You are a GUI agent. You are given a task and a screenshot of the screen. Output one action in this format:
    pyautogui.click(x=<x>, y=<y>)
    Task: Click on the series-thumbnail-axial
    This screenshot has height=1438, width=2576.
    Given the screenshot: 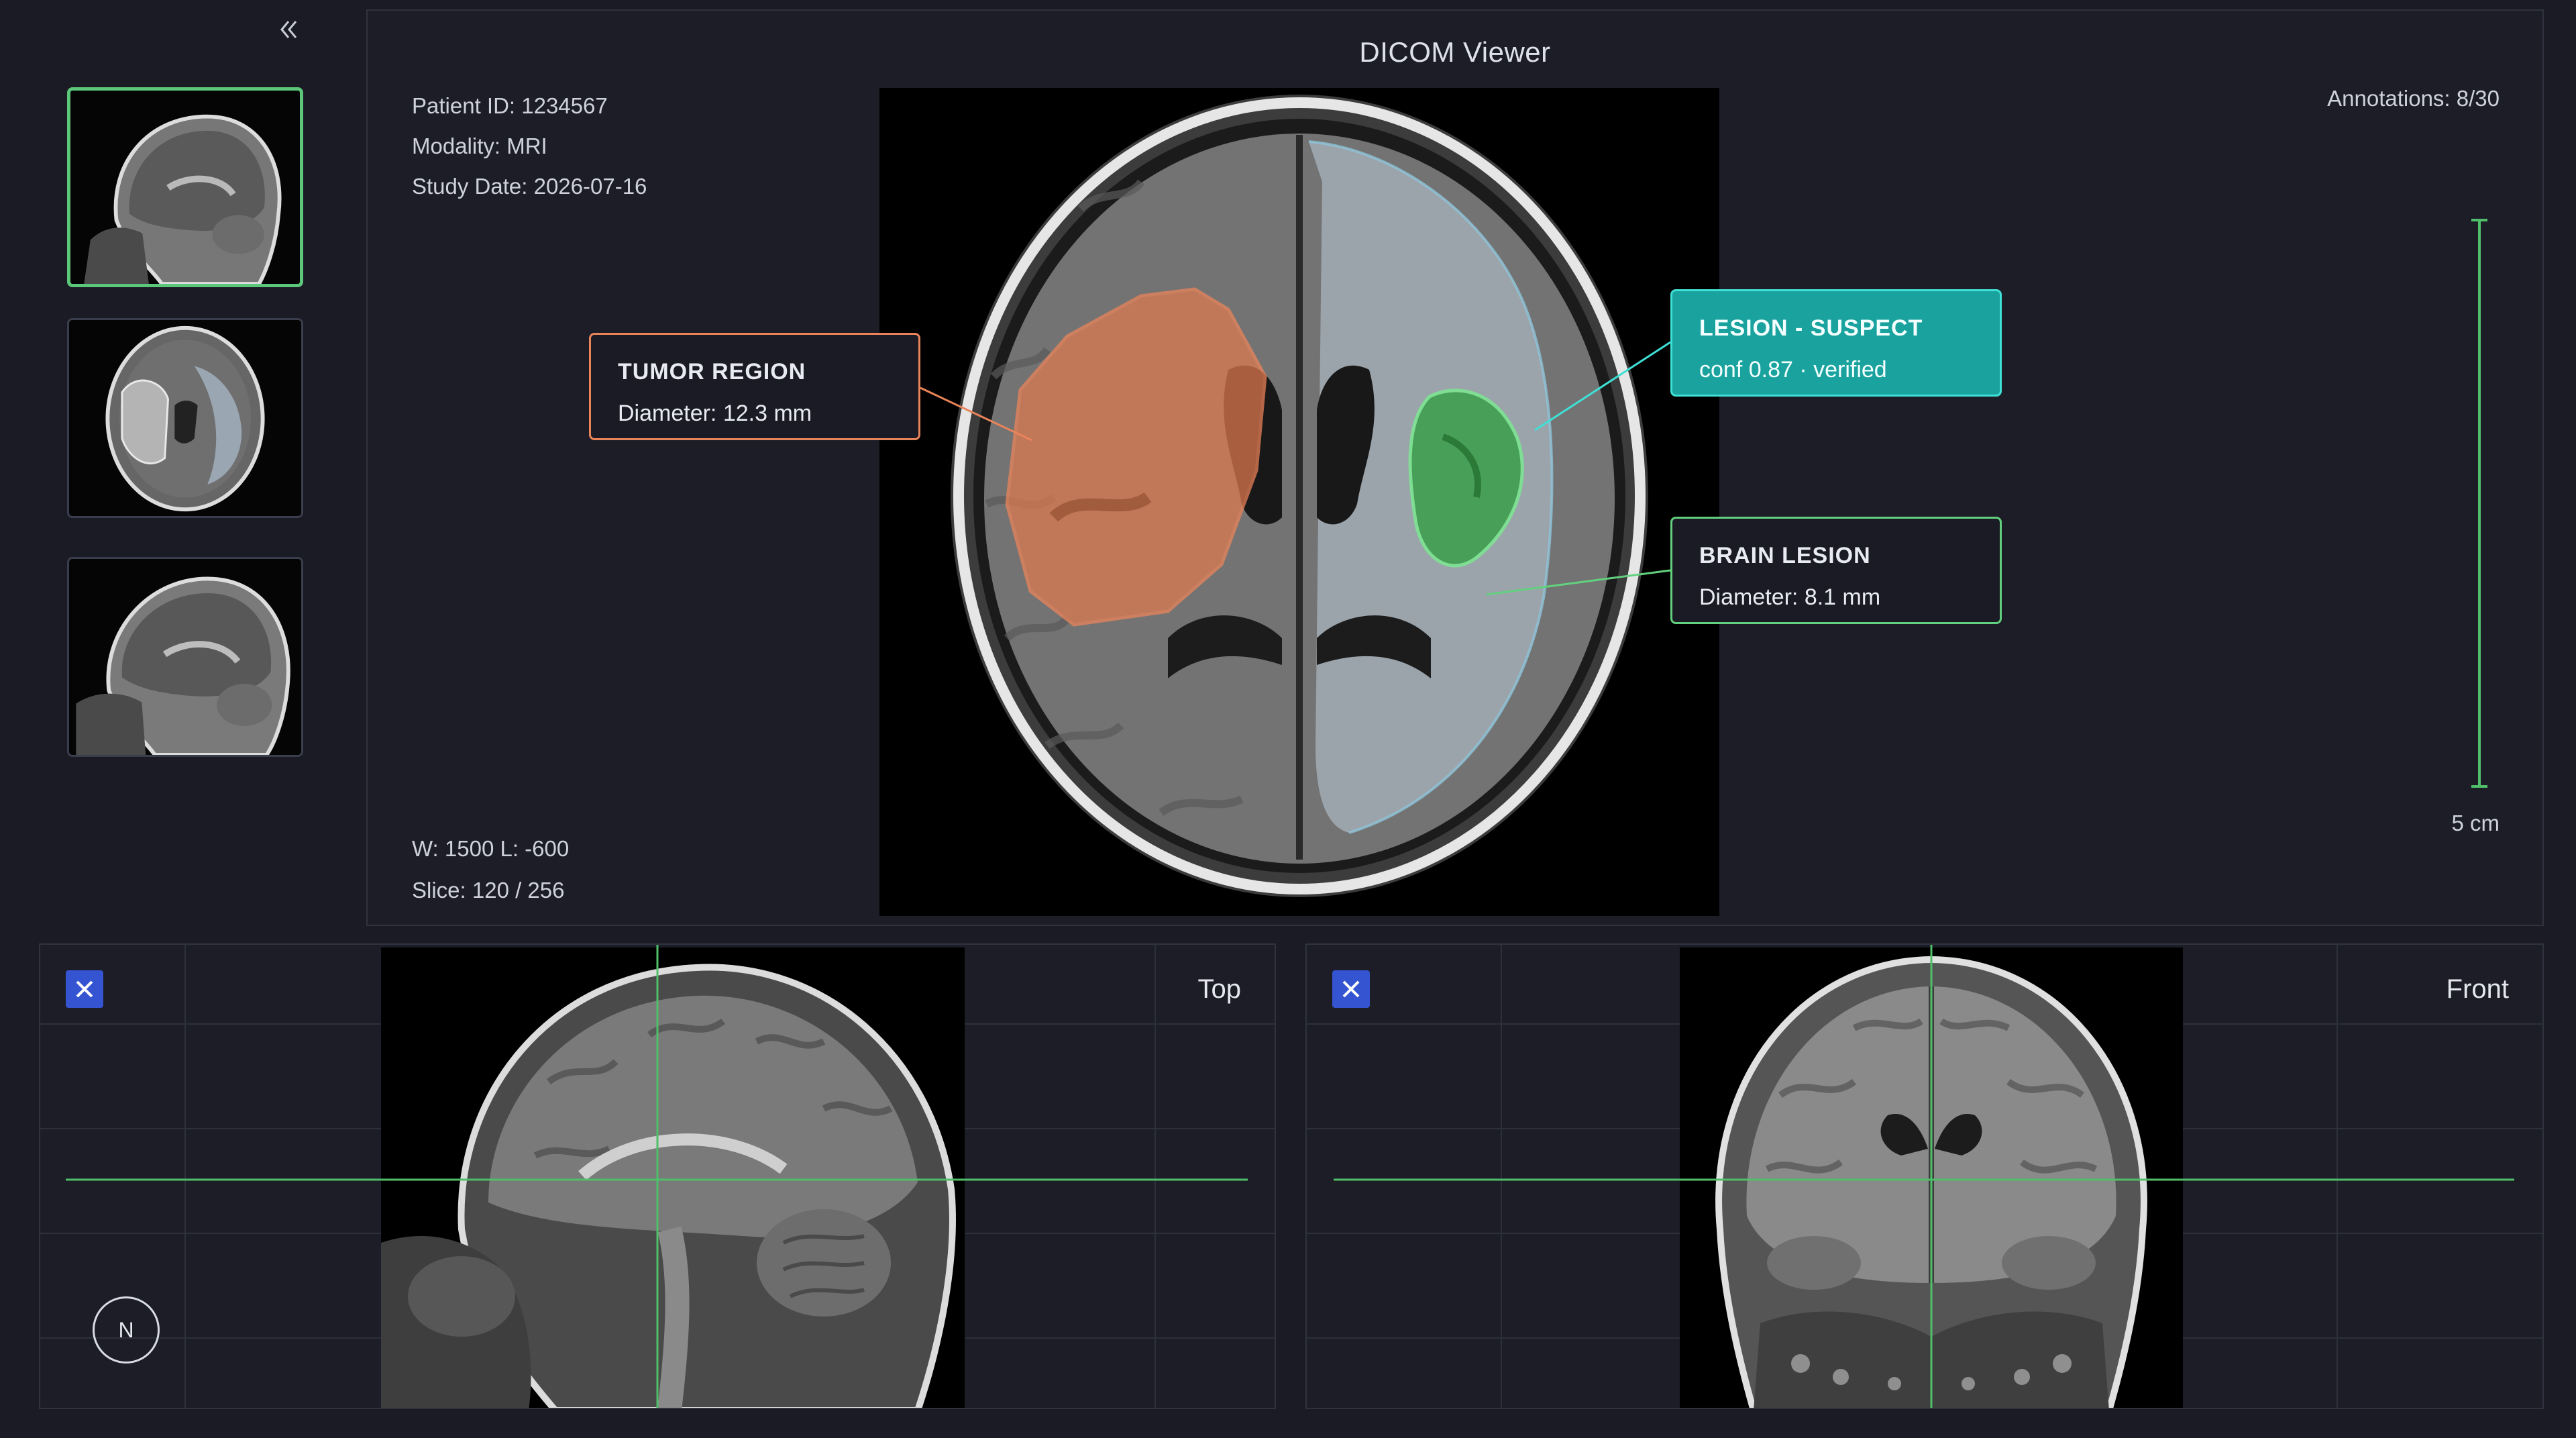 What is the action you would take?
    pyautogui.click(x=185, y=418)
    